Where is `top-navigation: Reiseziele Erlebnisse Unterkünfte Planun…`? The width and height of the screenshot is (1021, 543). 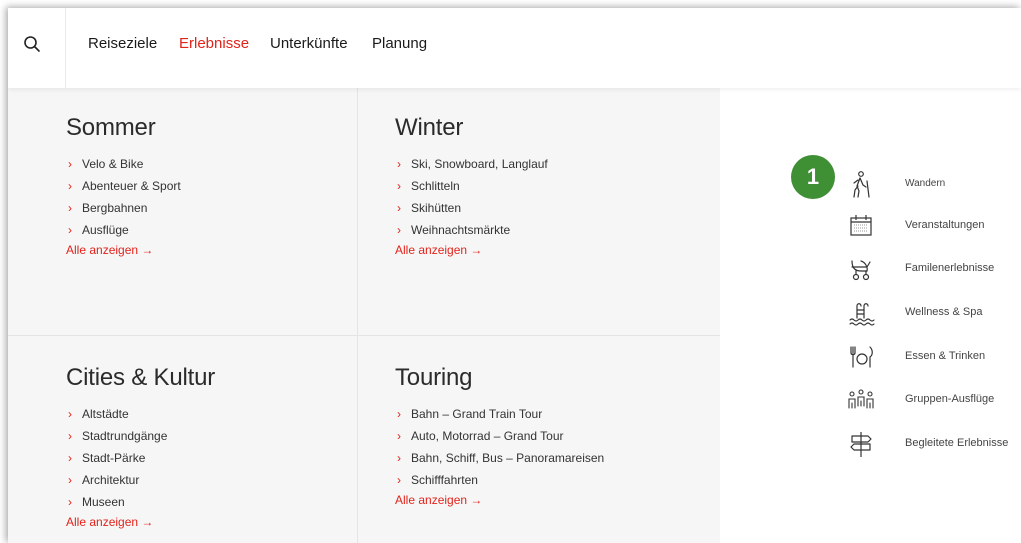 top-navigation: Reiseziele Erlebnisse Unterkünfte Planun… is located at coordinates (514, 48).